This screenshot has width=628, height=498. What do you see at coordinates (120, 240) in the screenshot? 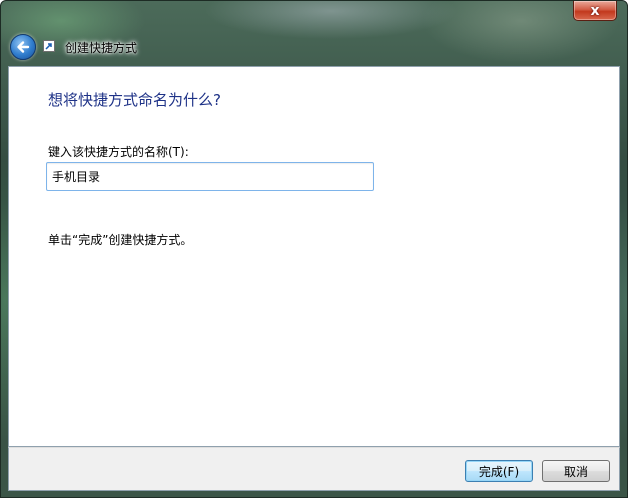
I see `finish-hint: 单击“完成”创建快捷方式。` at bounding box center [120, 240].